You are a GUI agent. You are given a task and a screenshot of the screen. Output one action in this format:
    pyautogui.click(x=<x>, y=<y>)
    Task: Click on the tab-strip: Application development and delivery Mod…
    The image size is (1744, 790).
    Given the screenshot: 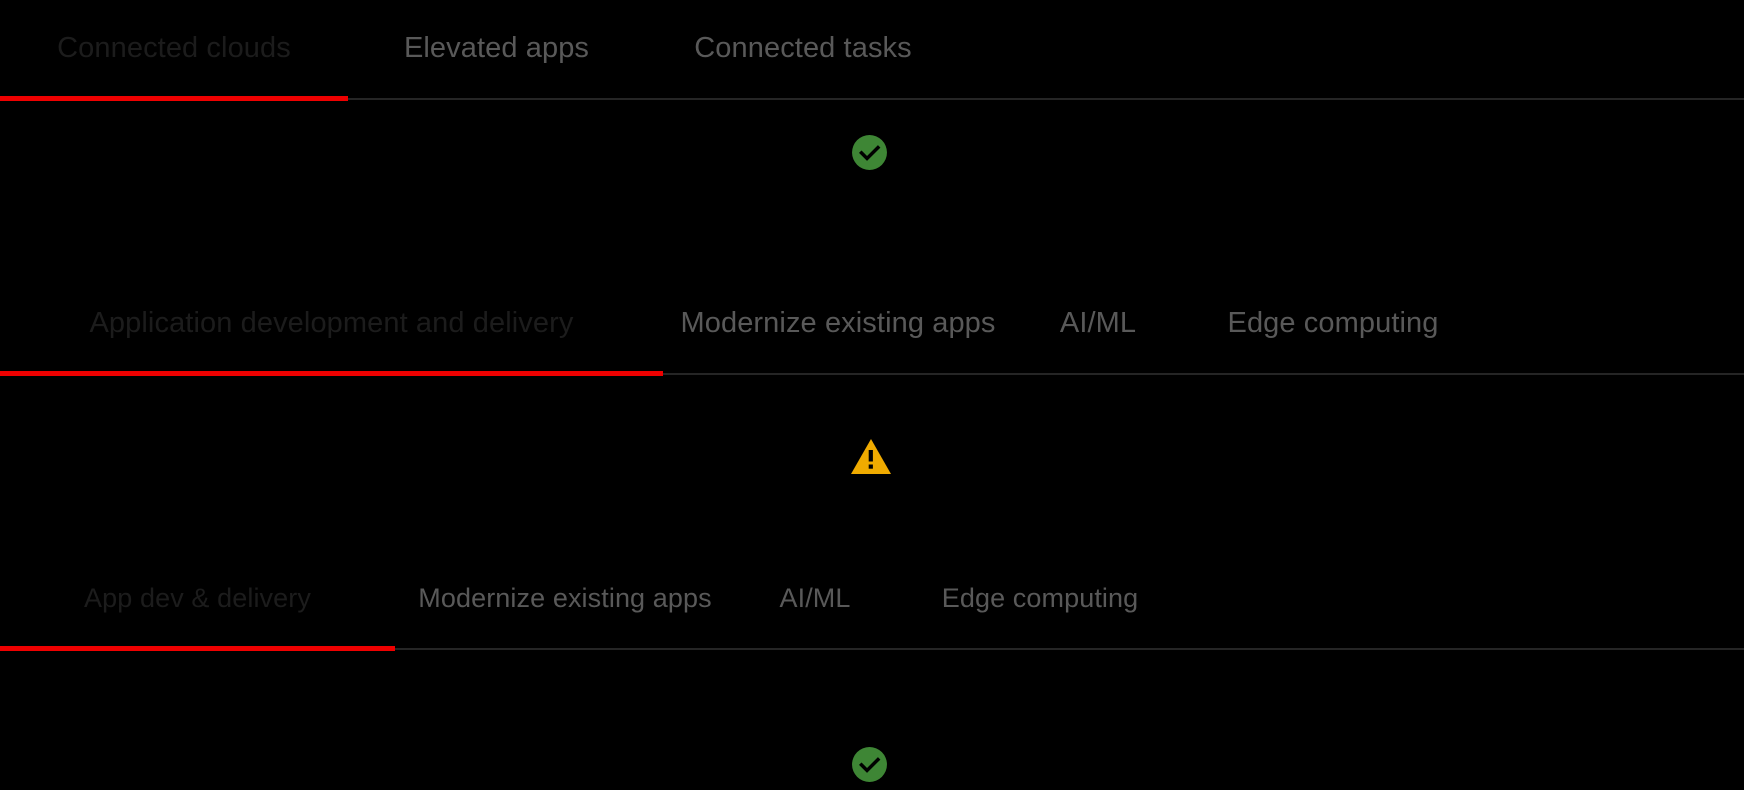 What is the action you would take?
    pyautogui.click(x=872, y=323)
    